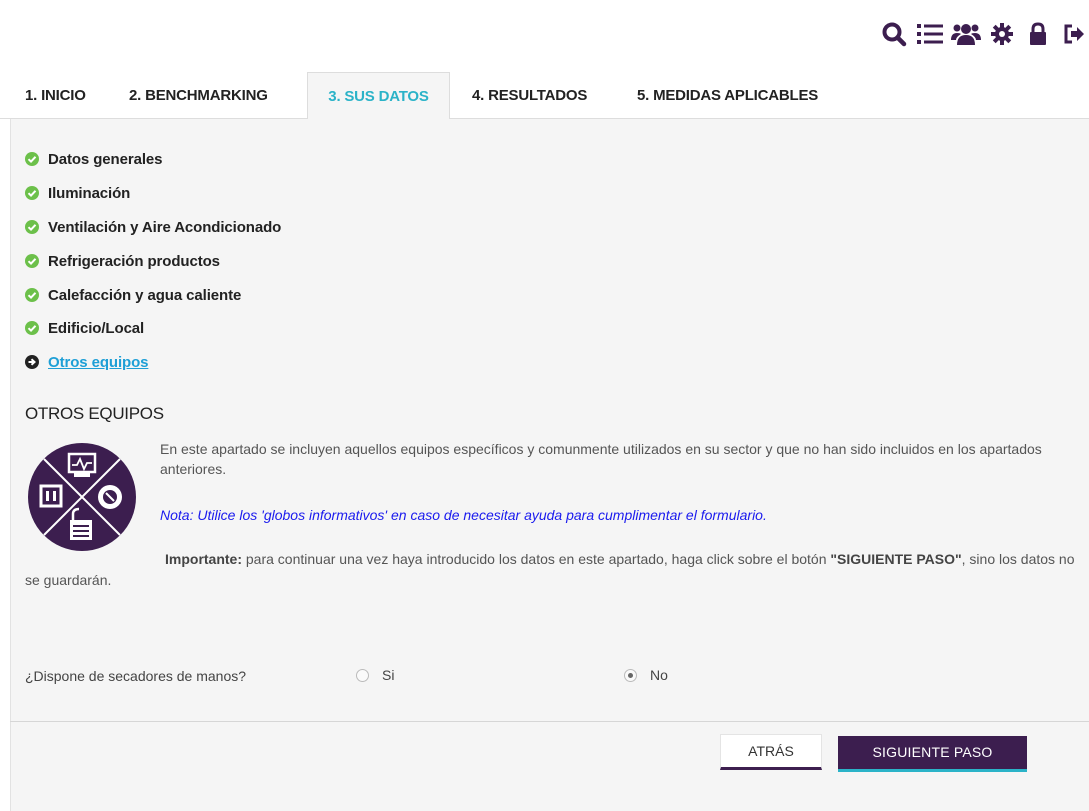  Describe the element at coordinates (105, 159) in the screenshot. I see `step-label: Datos generales` at that location.